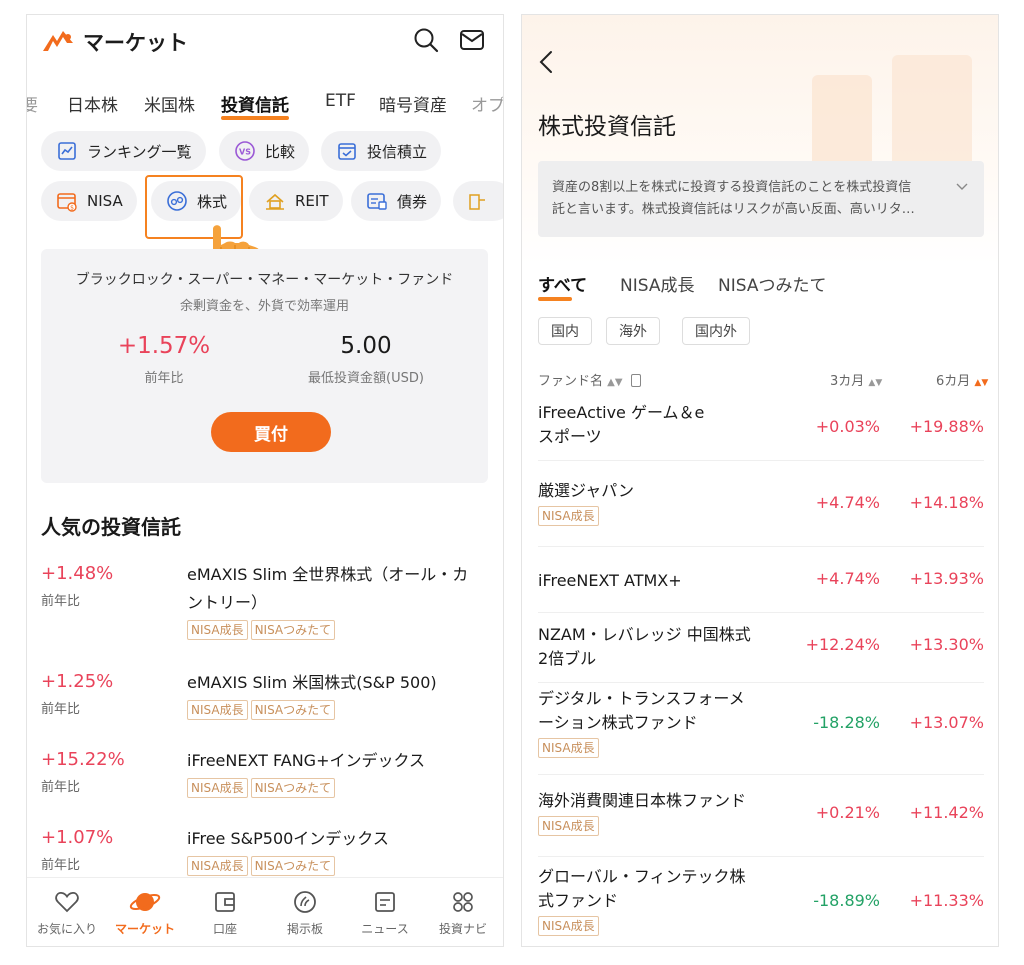 The image size is (1024, 965). Describe the element at coordinates (196, 201) in the screenshot. I see `stock-fund-button: 株式` at that location.